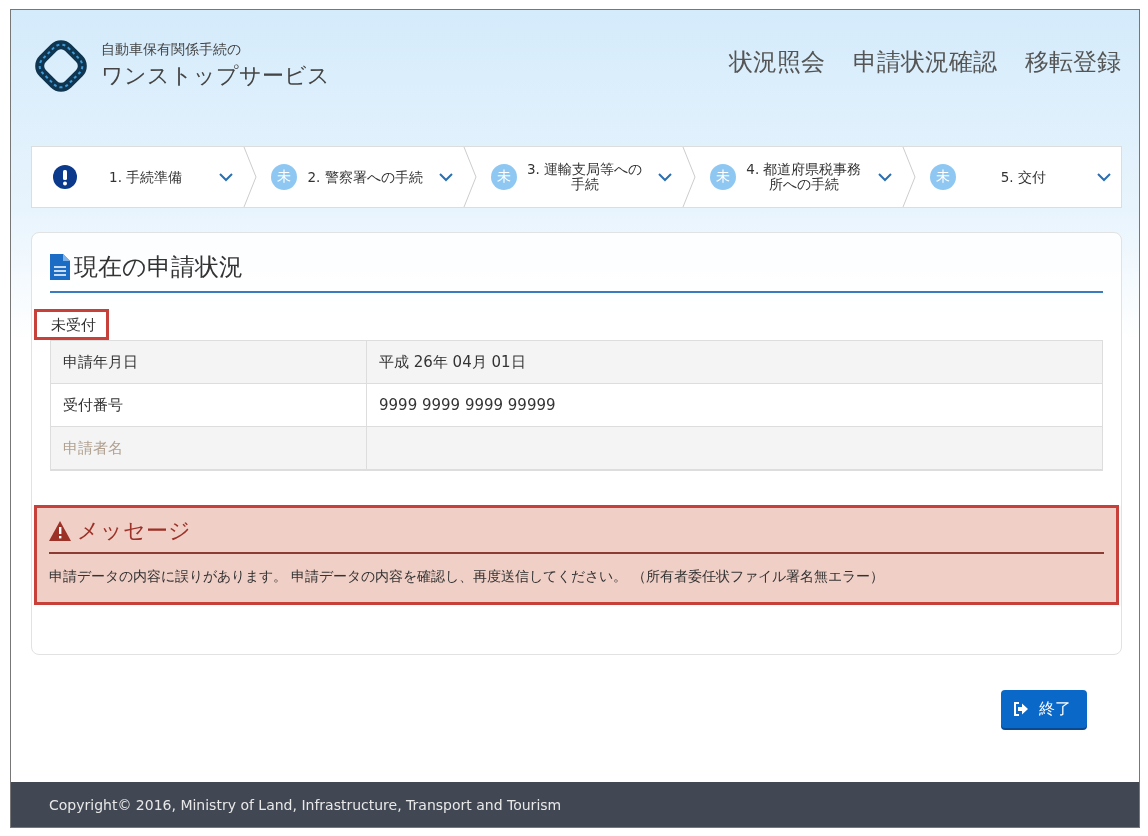  Describe the element at coordinates (71, 324) in the screenshot. I see `status-label: 未受付` at that location.